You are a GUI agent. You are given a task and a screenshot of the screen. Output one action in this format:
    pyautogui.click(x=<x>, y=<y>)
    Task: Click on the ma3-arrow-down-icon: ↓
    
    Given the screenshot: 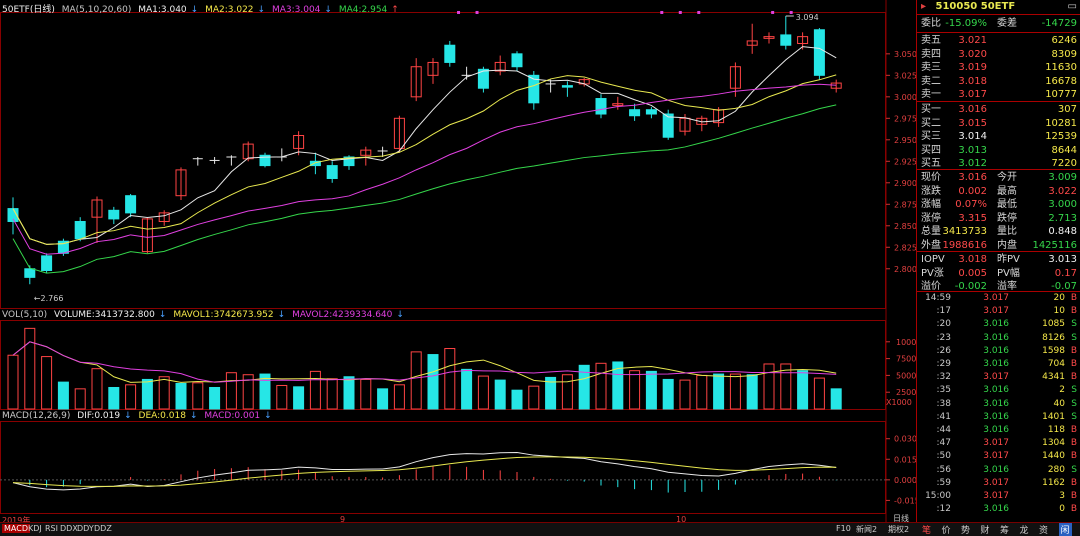 What is the action you would take?
    pyautogui.click(x=328, y=10)
    